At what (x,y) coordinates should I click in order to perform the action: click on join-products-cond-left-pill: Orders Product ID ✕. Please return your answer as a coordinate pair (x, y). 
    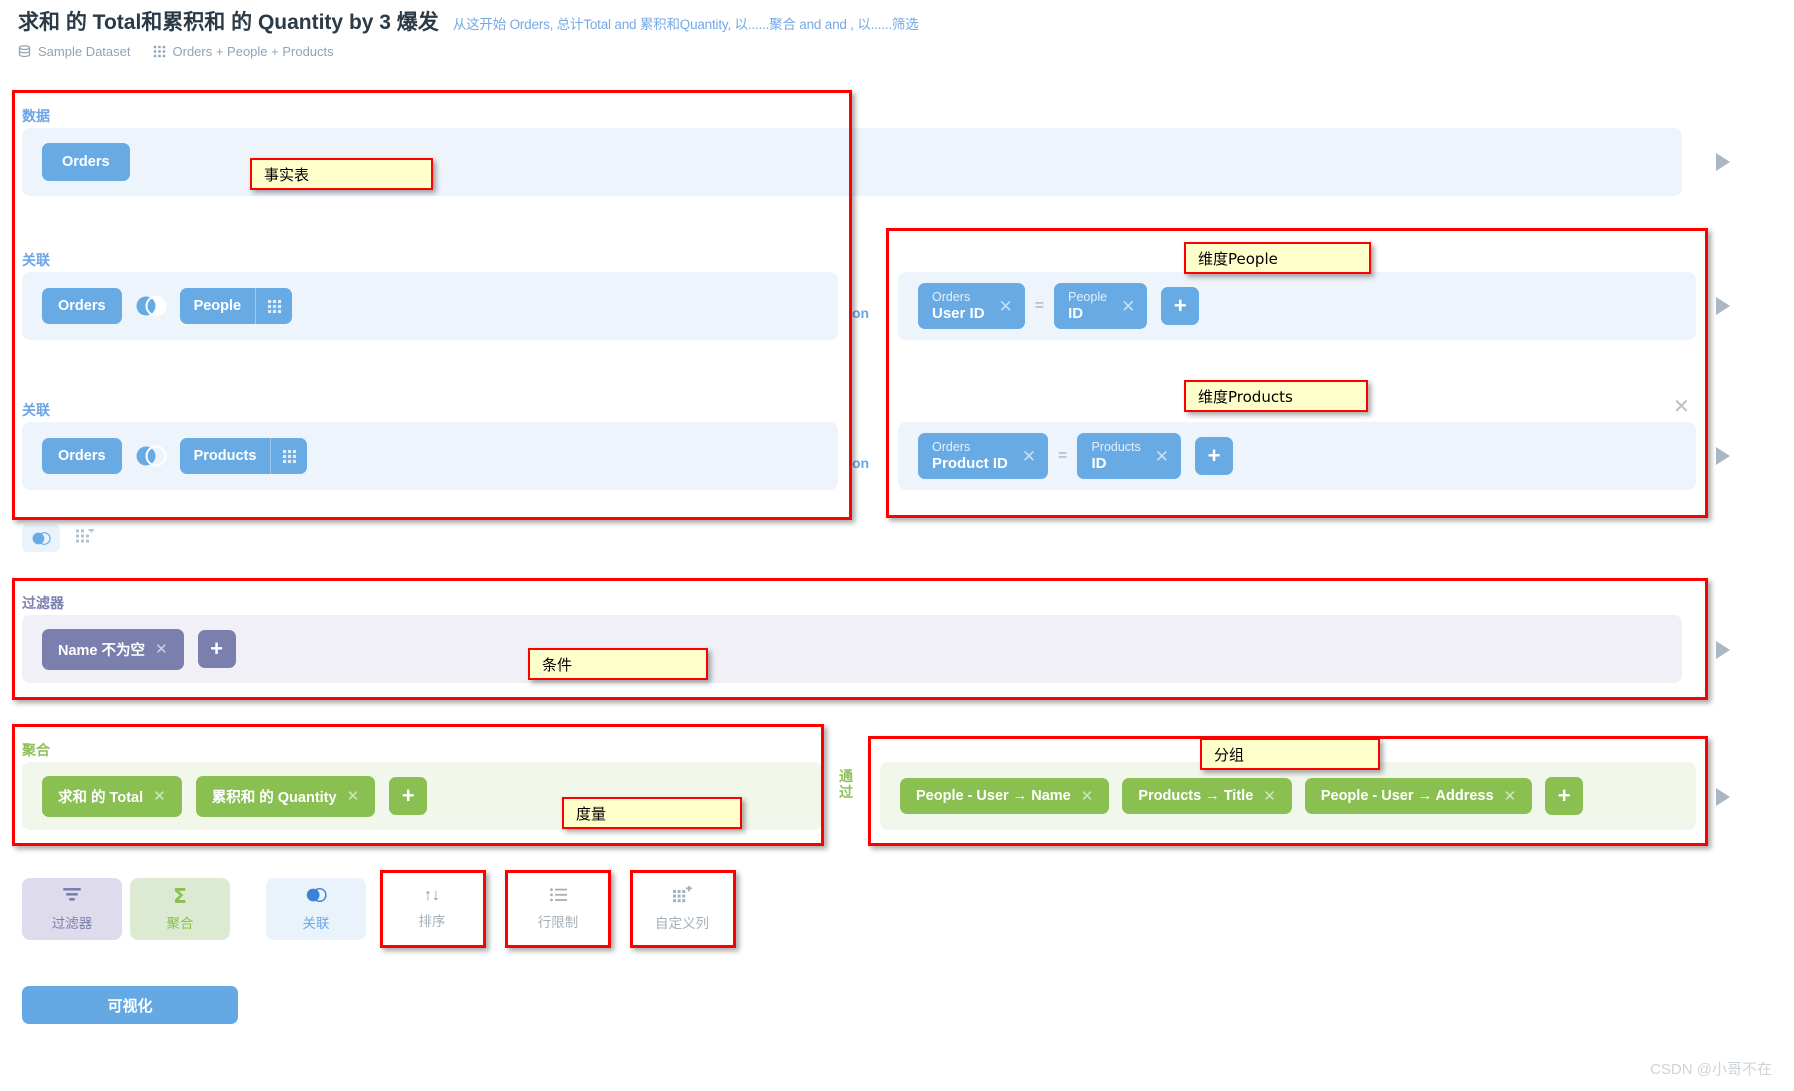
    Looking at the image, I should click on (983, 456).